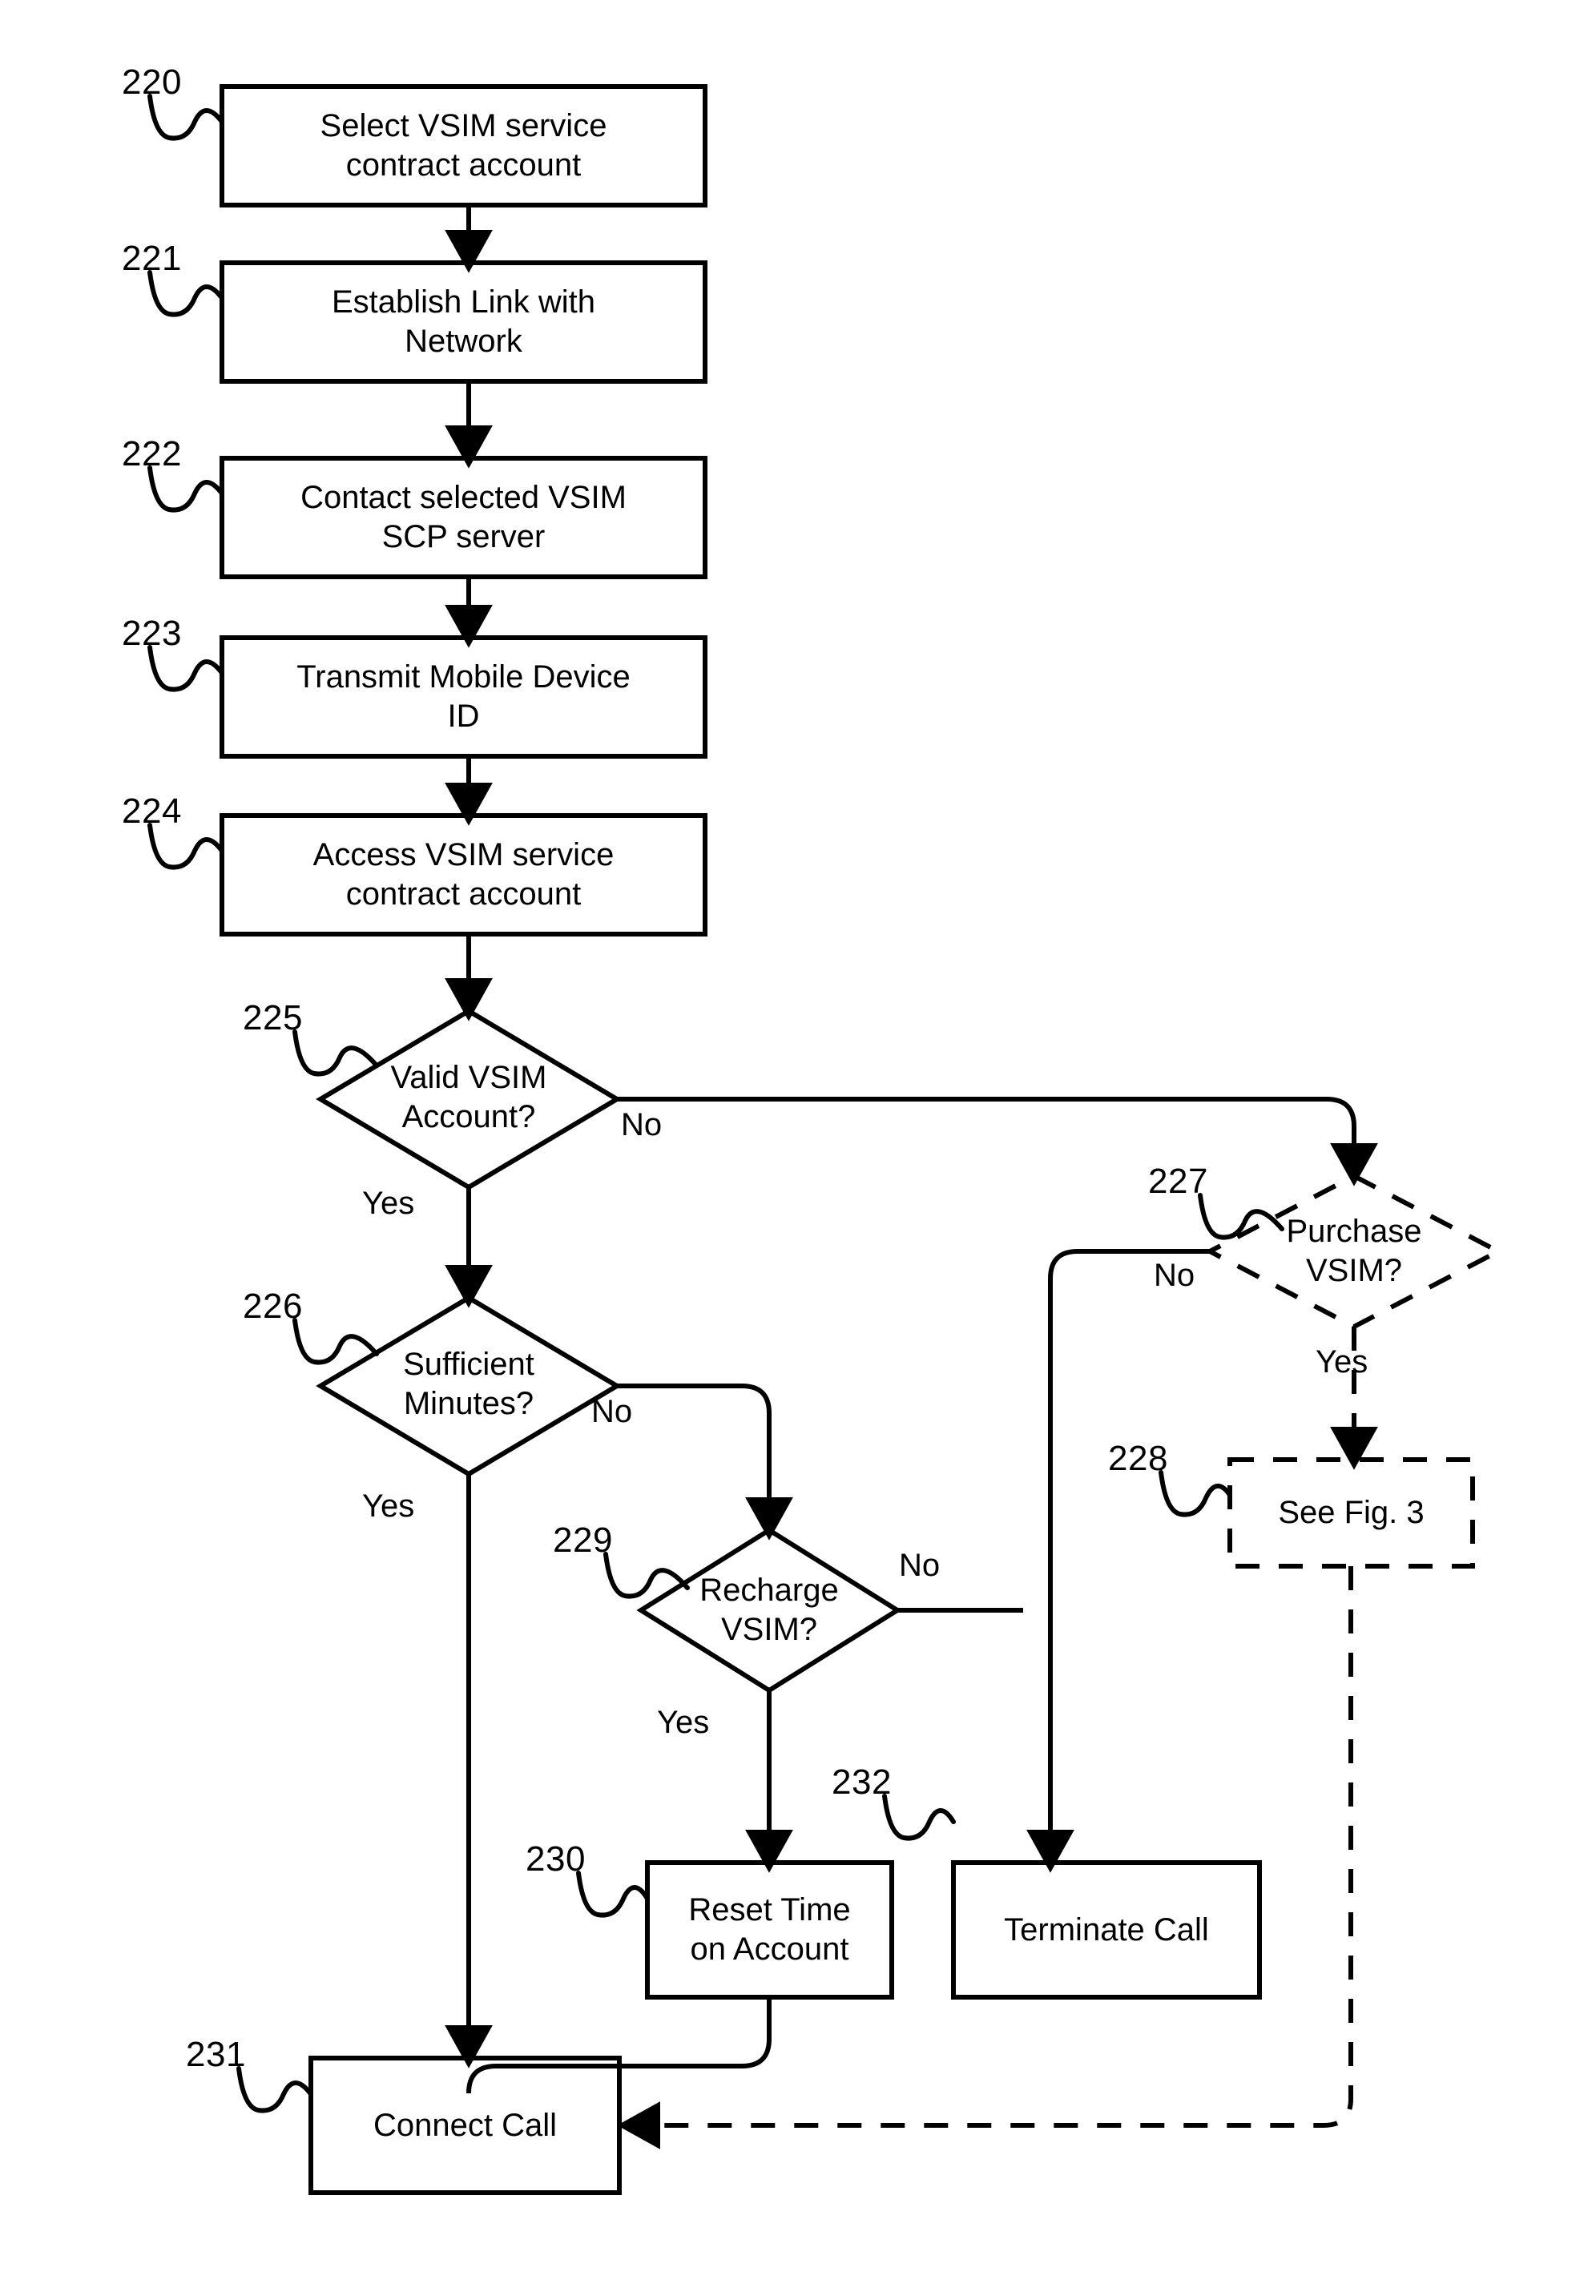 The image size is (1596, 2296). Describe the element at coordinates (612, 1411) in the screenshot. I see `edge-label-sufficient-no: No` at that location.